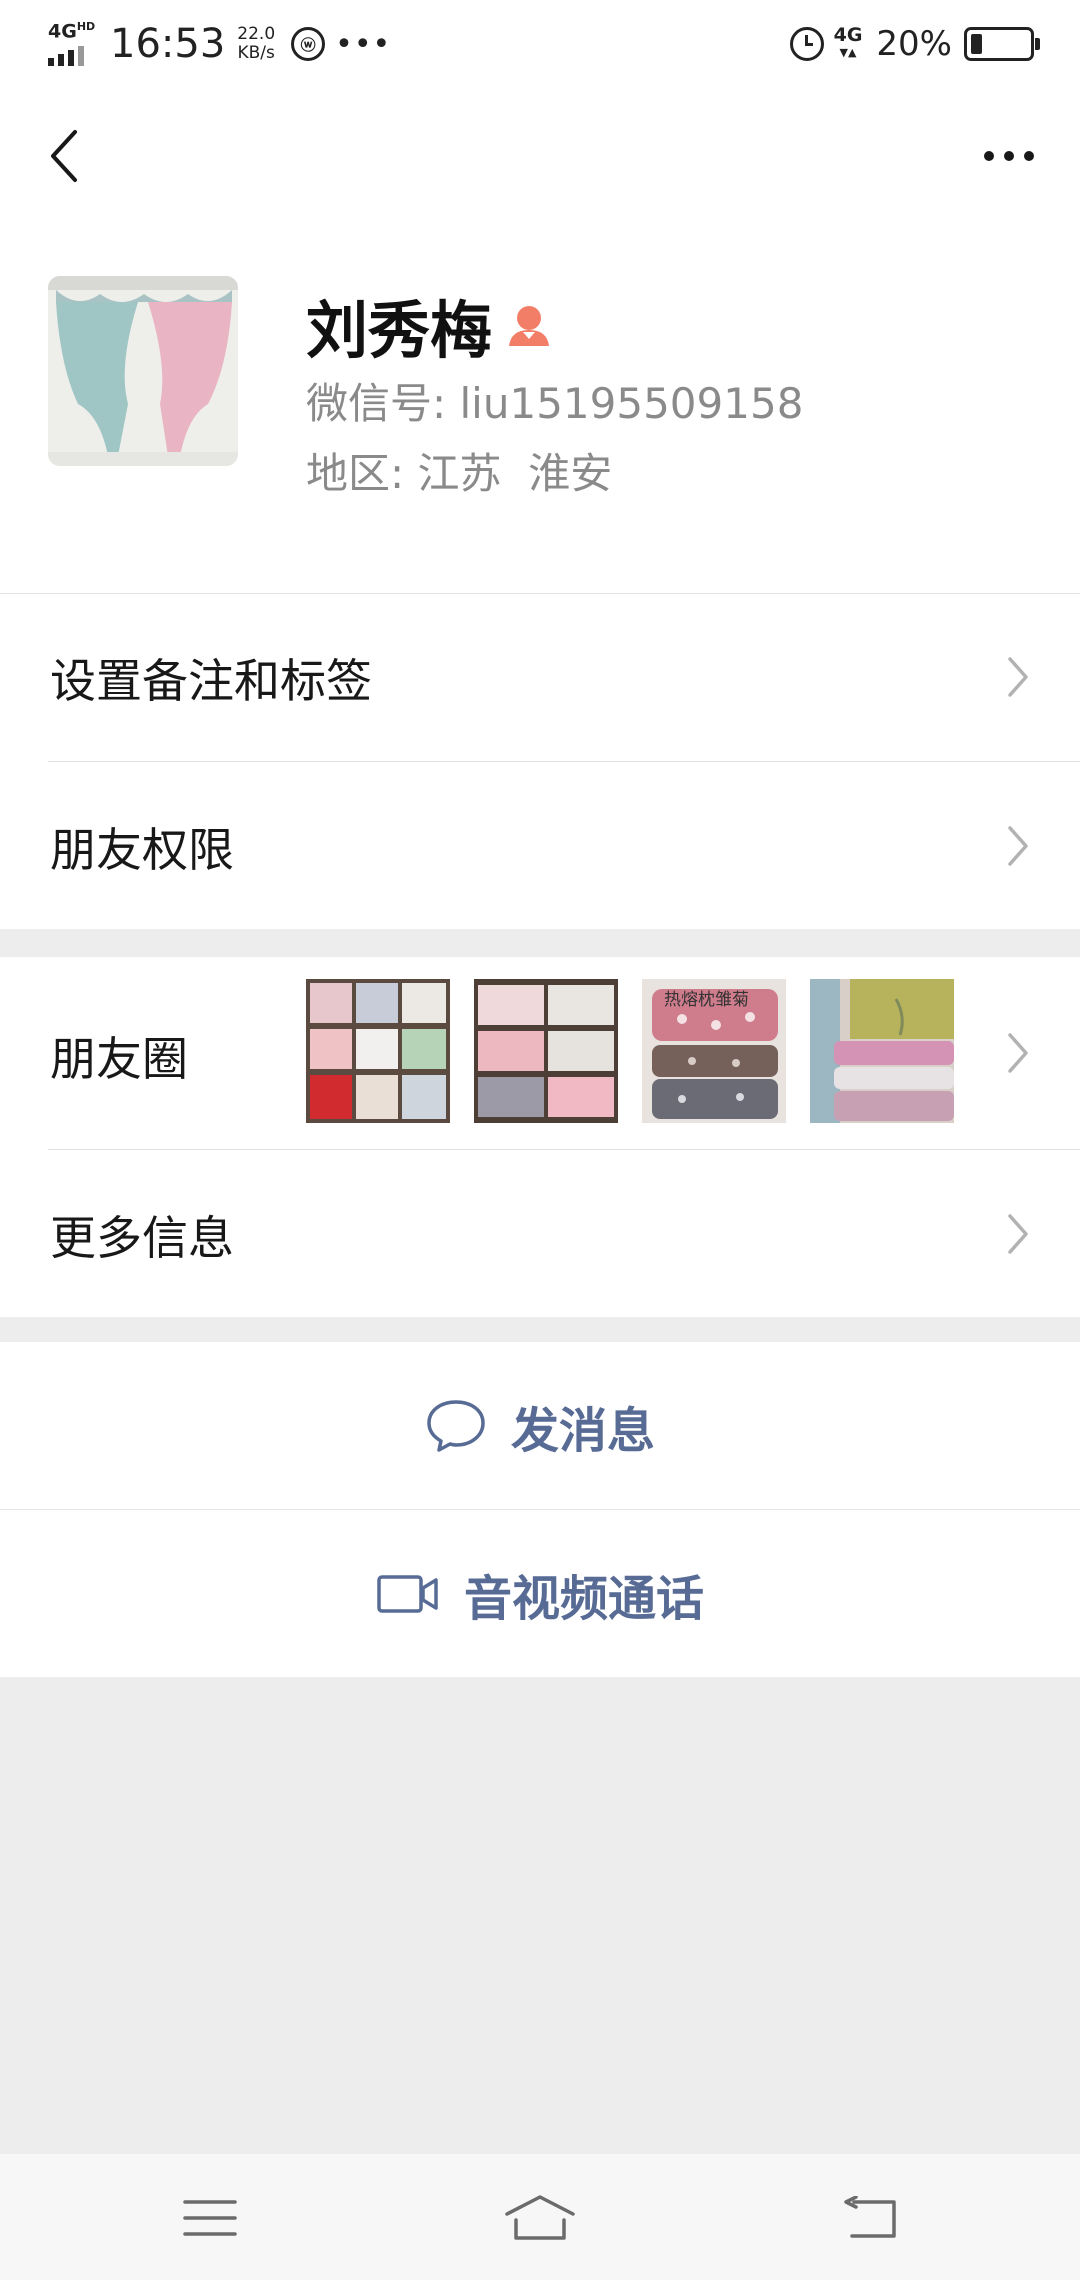  I want to click on back-nav-button, so click(870, 2218).